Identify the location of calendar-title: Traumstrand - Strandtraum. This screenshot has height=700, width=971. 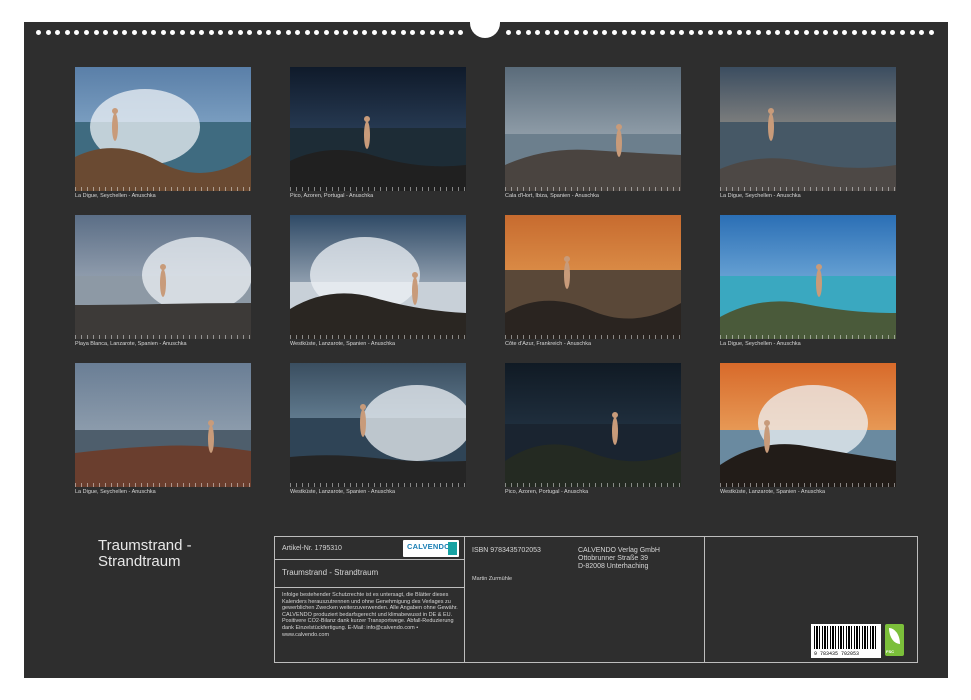
(178, 554).